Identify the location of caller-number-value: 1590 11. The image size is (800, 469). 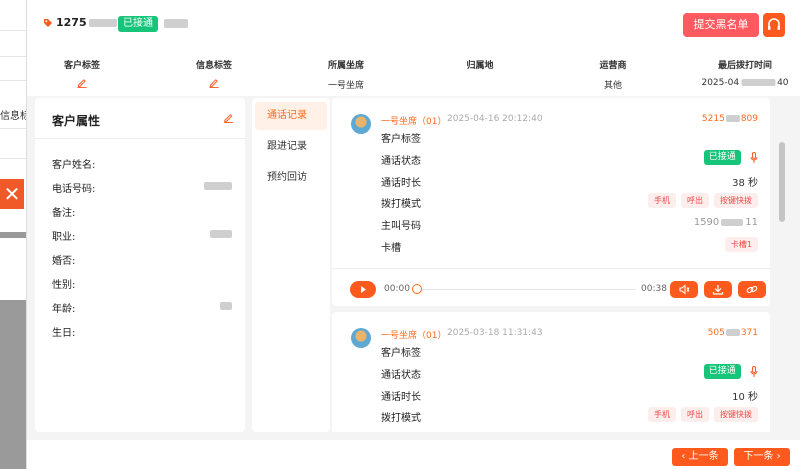
(725, 222).